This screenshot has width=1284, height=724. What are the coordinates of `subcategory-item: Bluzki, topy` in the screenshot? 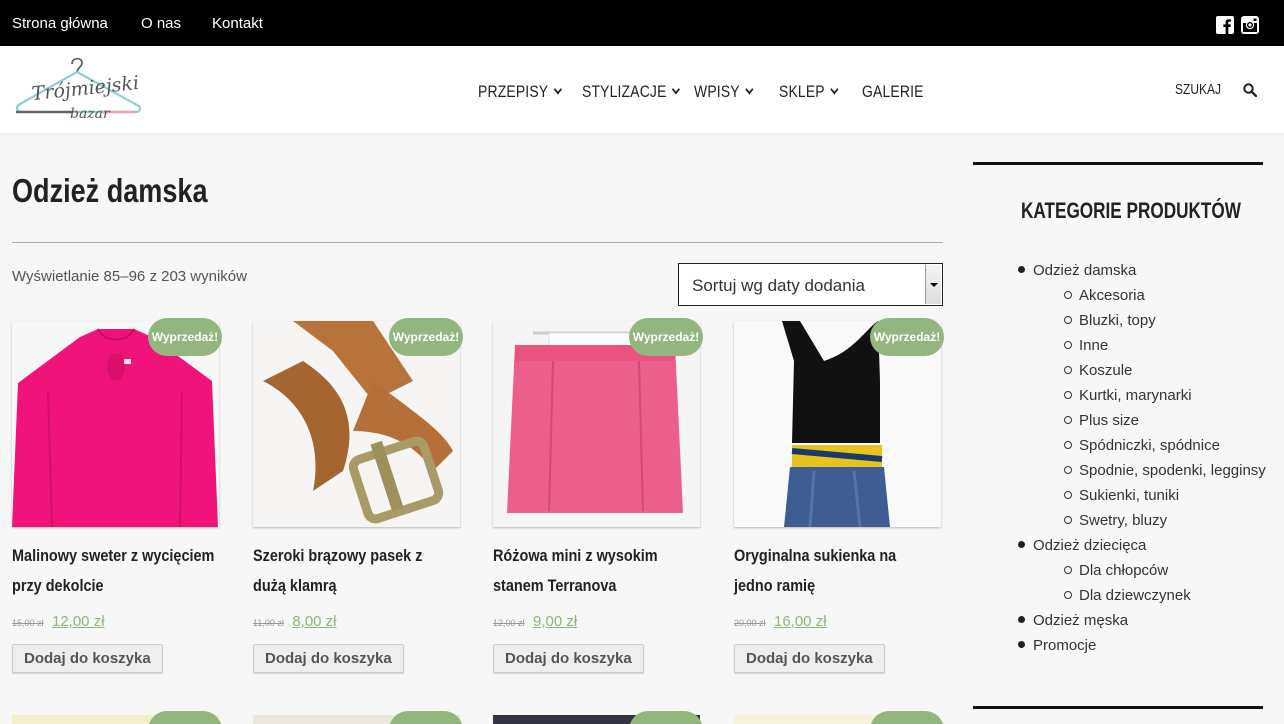 It's located at (1149, 320).